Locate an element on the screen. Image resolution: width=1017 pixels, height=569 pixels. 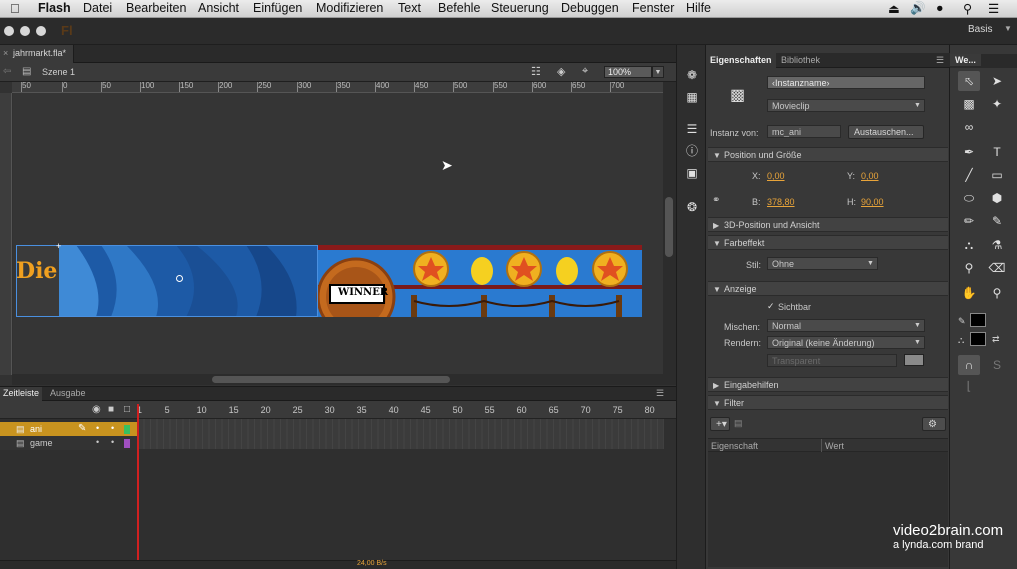
instance-name-input: ‹Instanzname› is located at coordinates (846, 82).